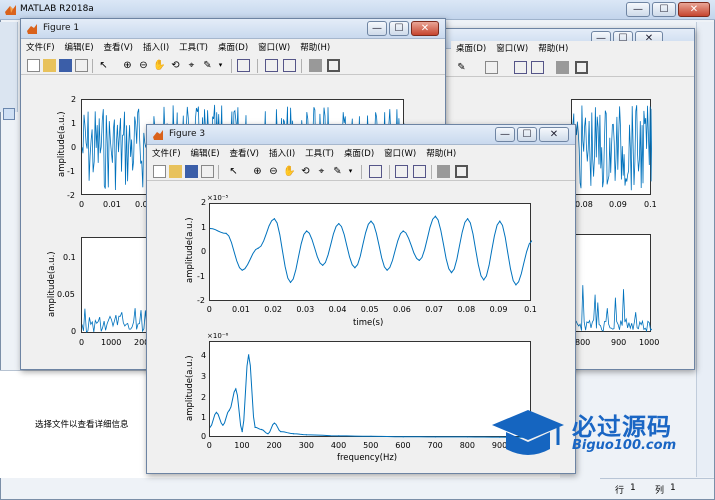 This screenshot has width=715, height=500. I want to click on fig2-bottom-axes, so click(611, 283).